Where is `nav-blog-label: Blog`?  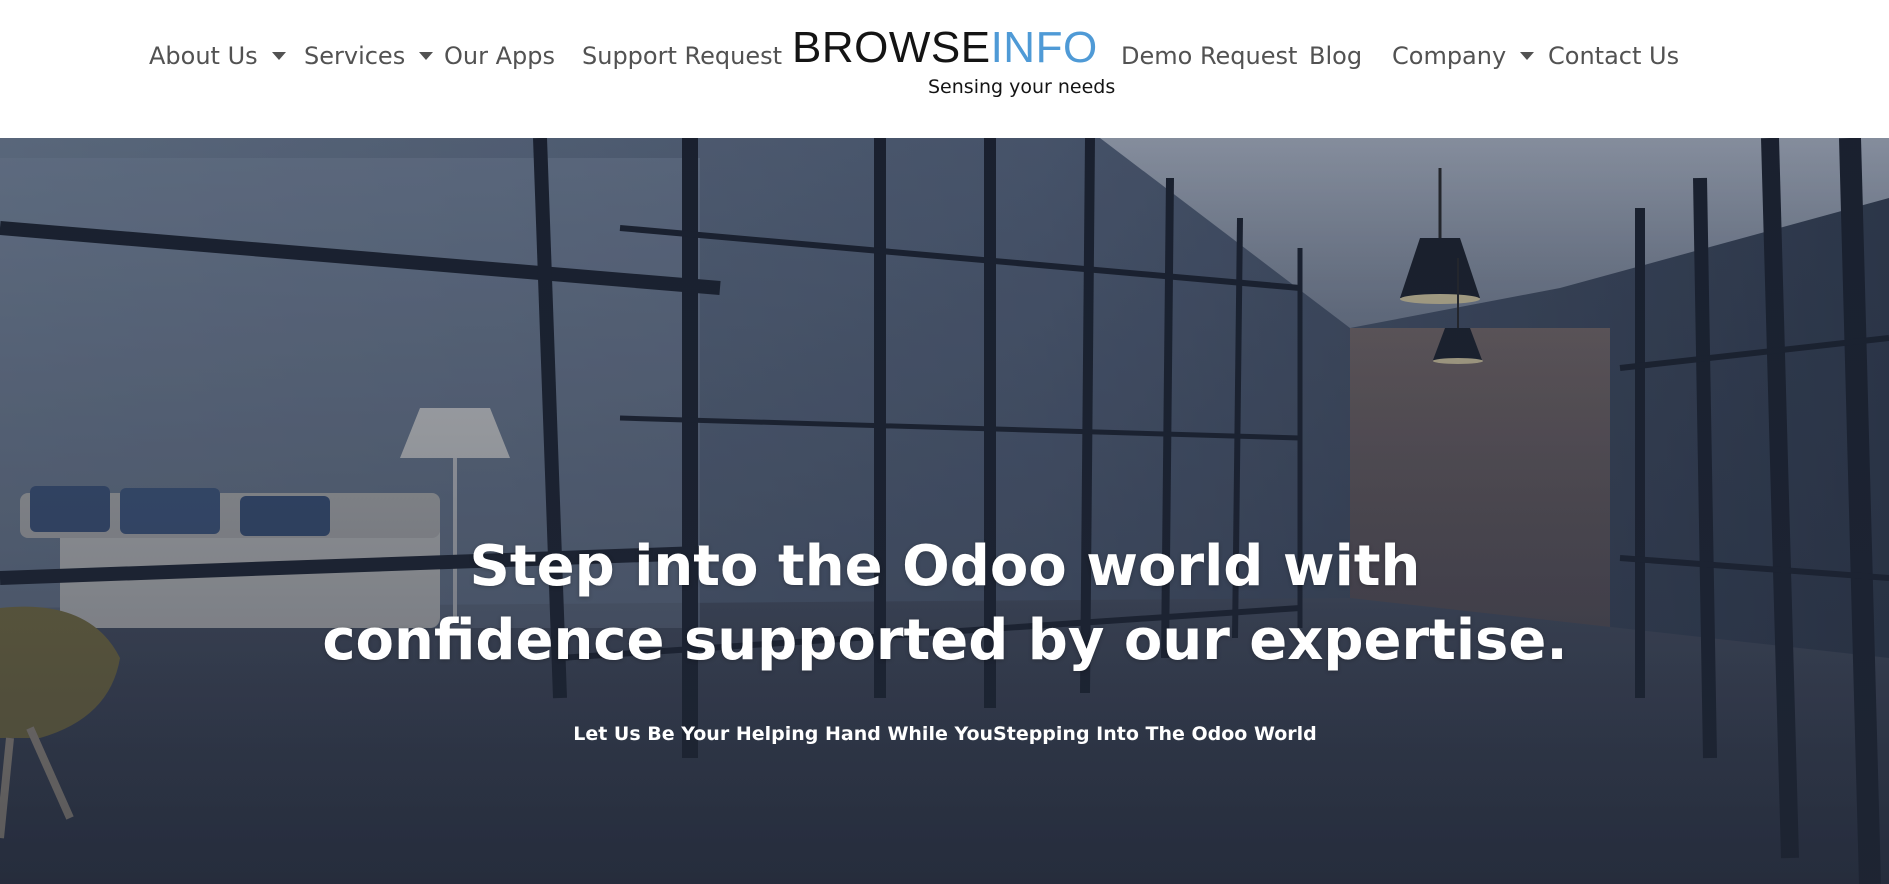 nav-blog-label: Blog is located at coordinates (1336, 56).